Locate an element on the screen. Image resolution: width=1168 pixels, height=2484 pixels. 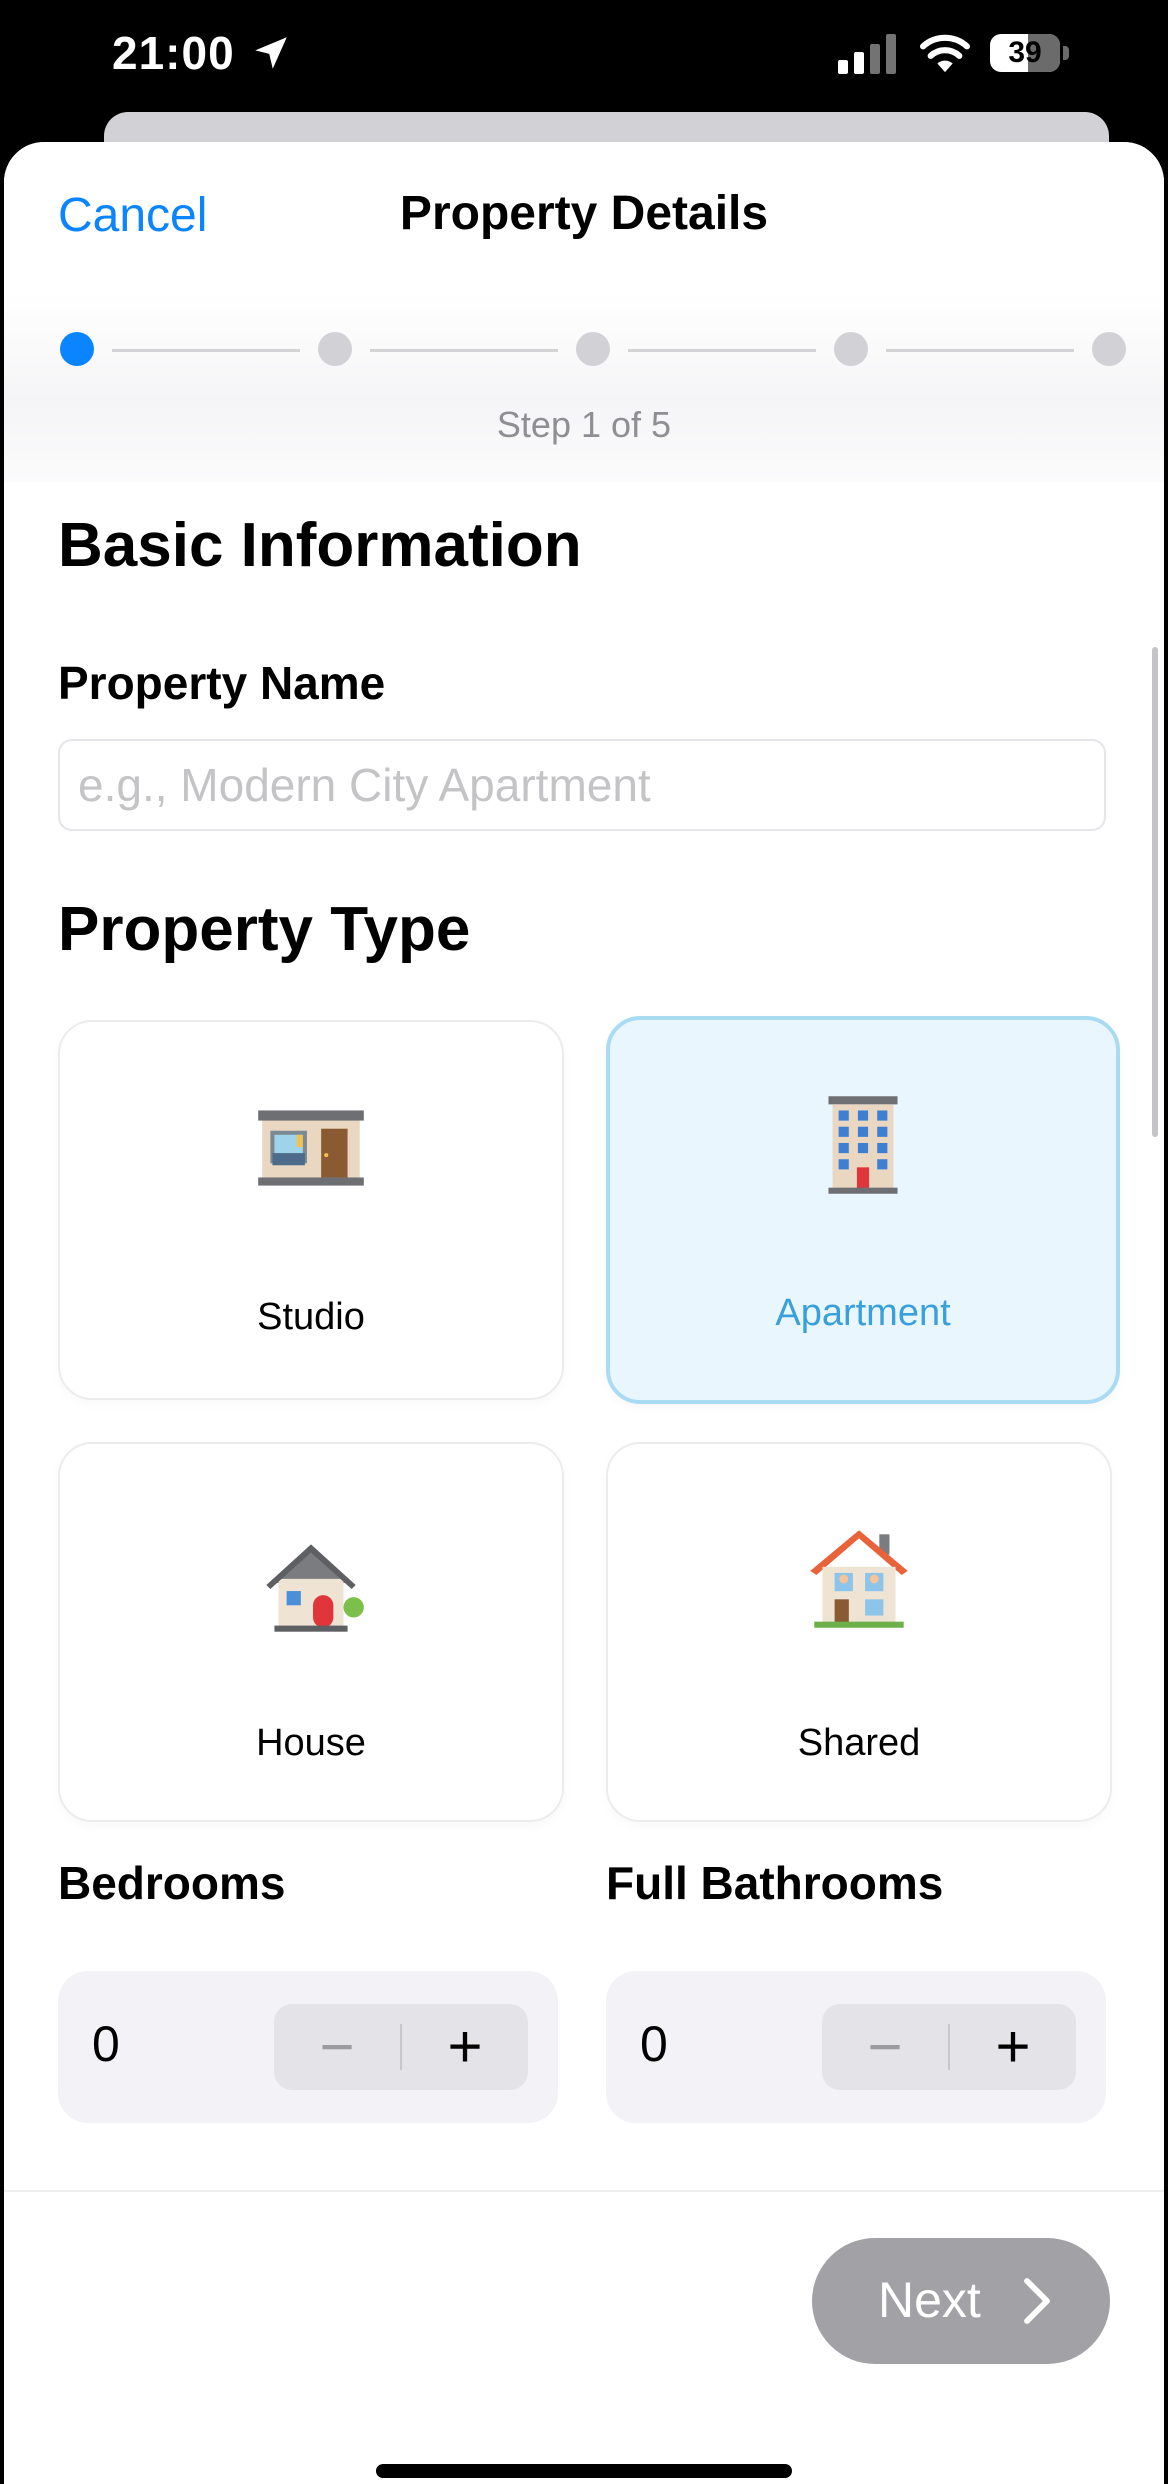
status-time: 21:00 is located at coordinates (173, 53).